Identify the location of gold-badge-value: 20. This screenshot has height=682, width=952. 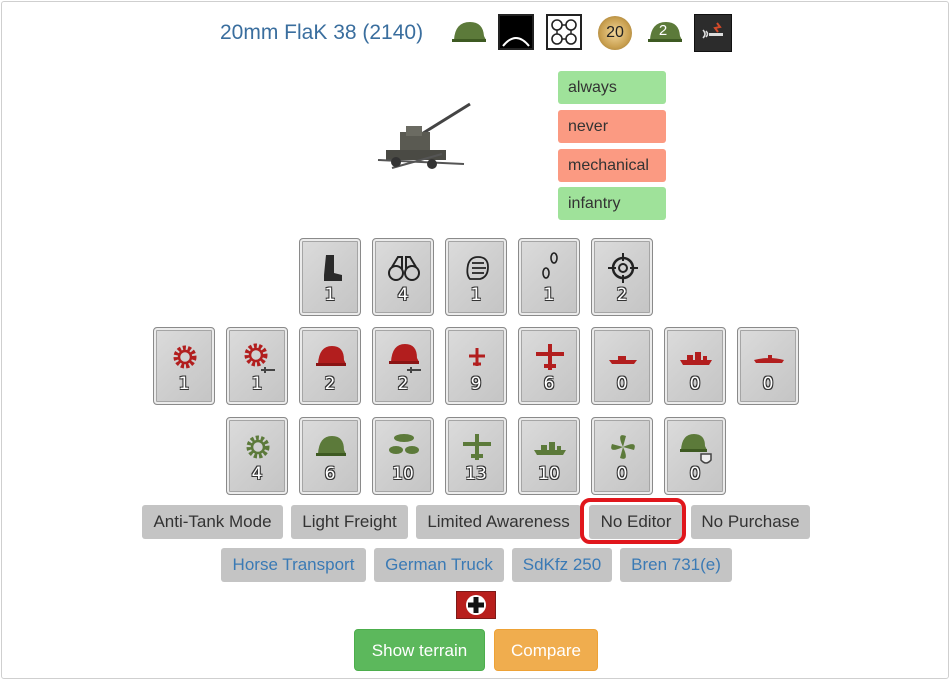
(615, 32).